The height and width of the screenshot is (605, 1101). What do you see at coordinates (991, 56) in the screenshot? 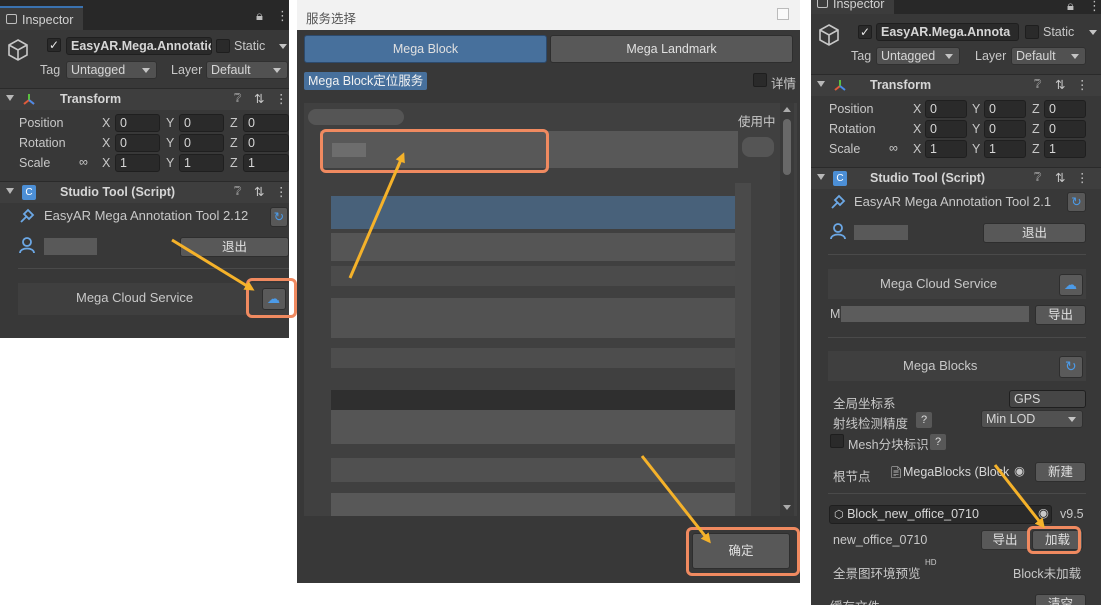
I see `layer-label: Layer` at bounding box center [991, 56].